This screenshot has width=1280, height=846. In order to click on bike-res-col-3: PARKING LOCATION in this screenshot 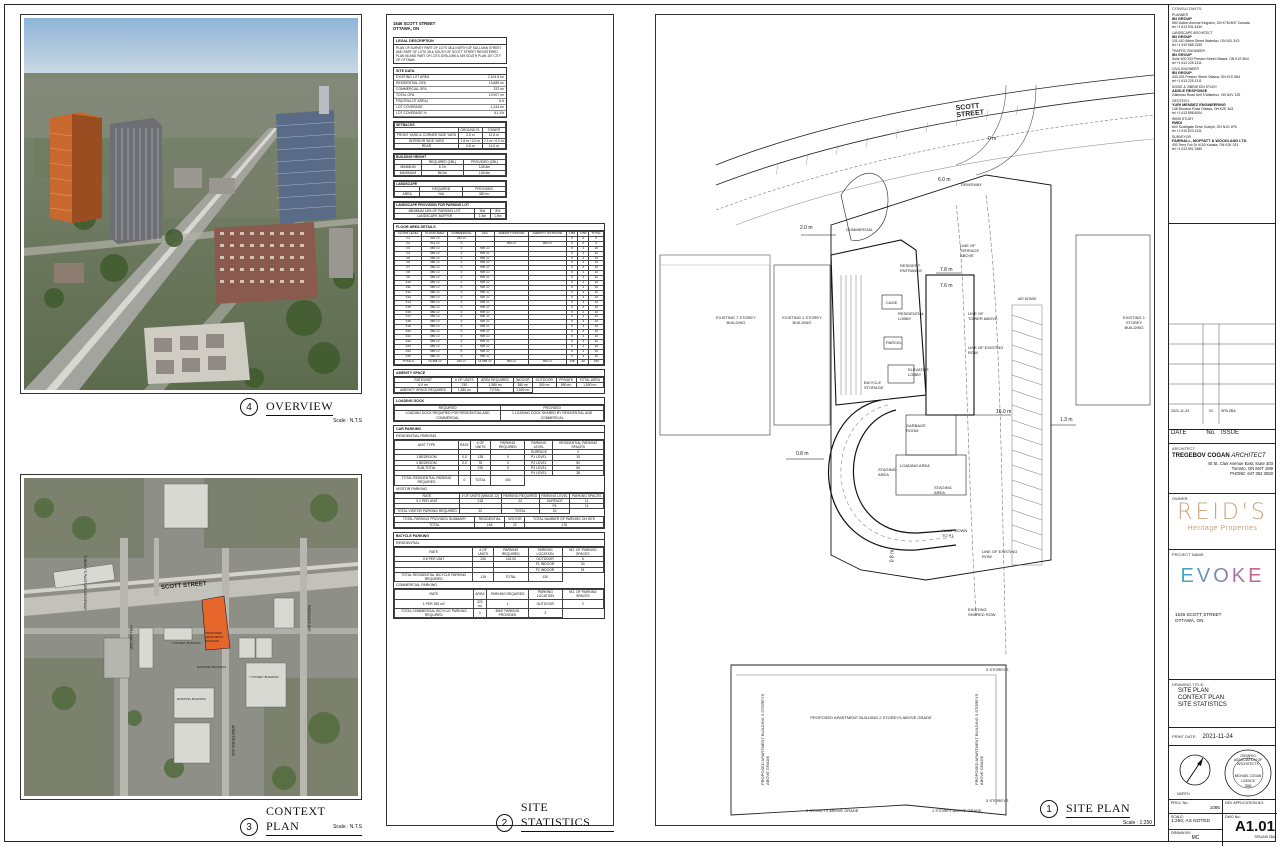, I will do `click(545, 552)`.